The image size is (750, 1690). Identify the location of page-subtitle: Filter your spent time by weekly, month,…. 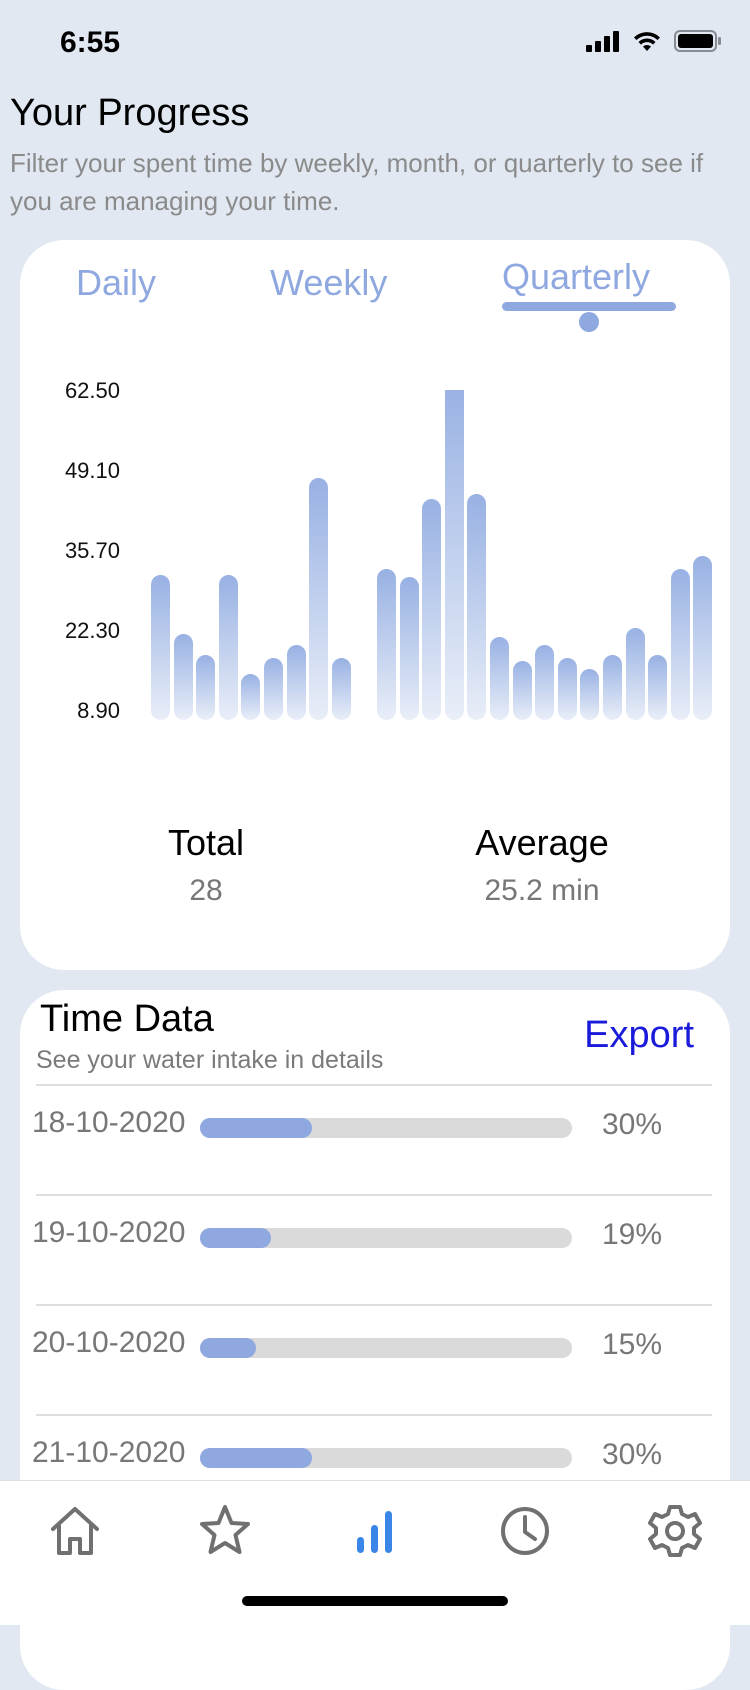
(357, 182).